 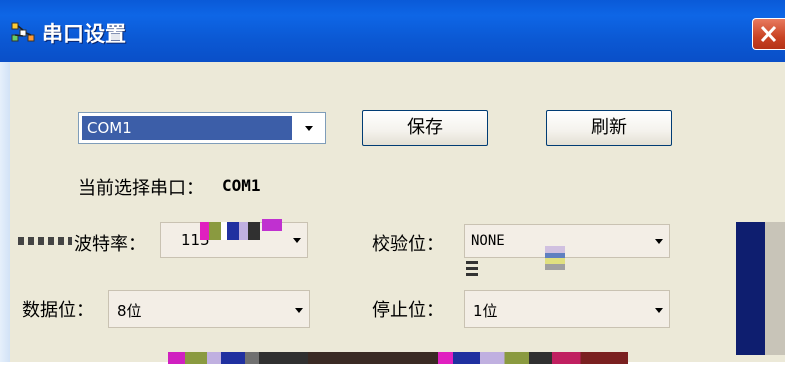 I want to click on close-icon, so click(x=768, y=34).